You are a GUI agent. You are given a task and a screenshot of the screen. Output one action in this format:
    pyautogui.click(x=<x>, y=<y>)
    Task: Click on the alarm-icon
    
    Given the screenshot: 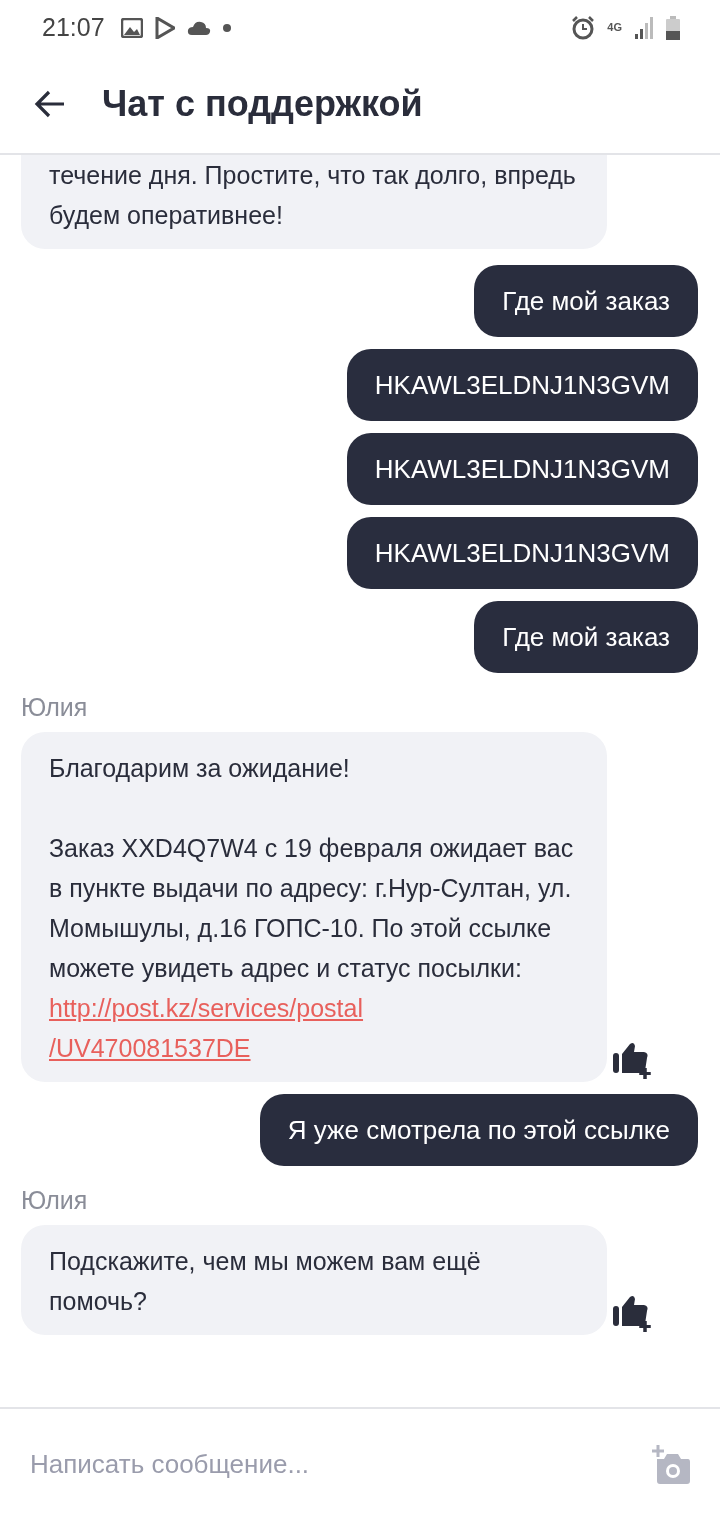 What is the action you would take?
    pyautogui.click(x=583, y=27)
    